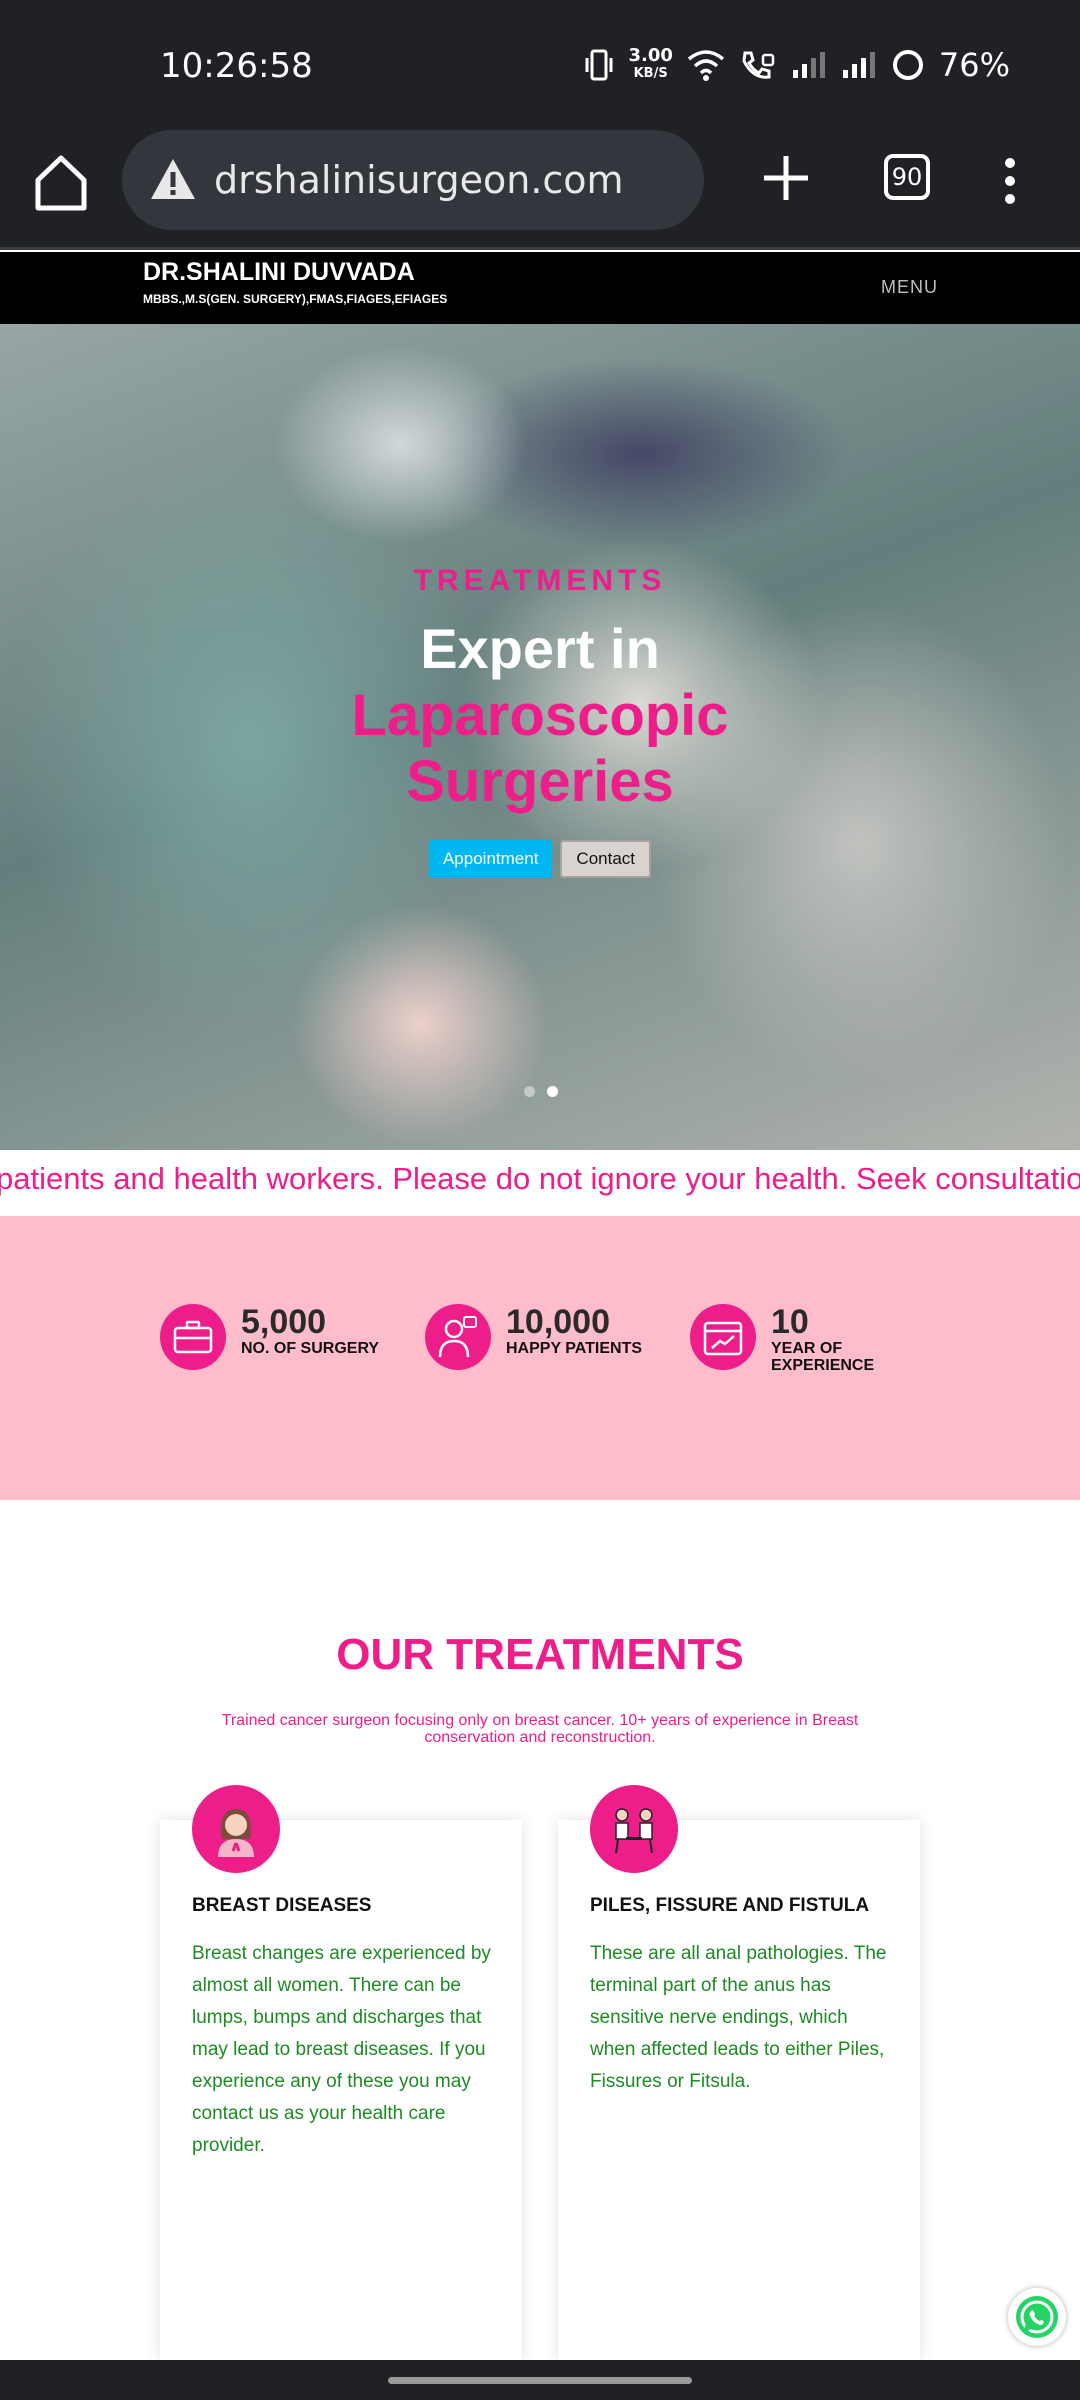 Image resolution: width=1080 pixels, height=2400 pixels. I want to click on url-text: drshalinisurgeon.com, so click(419, 180).